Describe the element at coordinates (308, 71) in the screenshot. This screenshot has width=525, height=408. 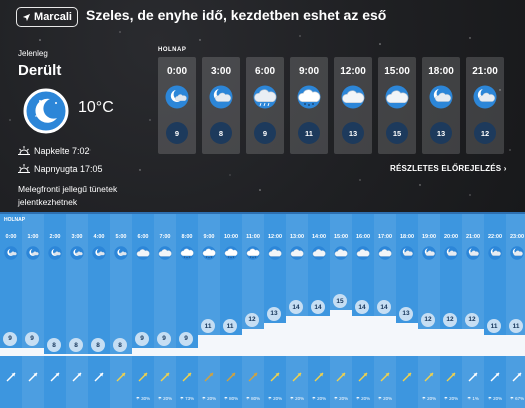
I see `forecast-time: 9:00` at that location.